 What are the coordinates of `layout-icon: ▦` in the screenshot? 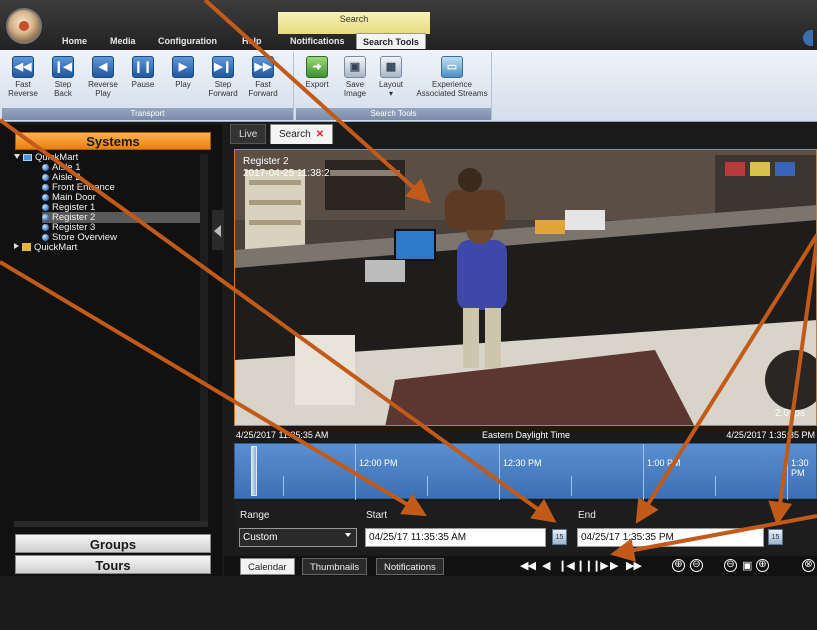 It's located at (391, 67).